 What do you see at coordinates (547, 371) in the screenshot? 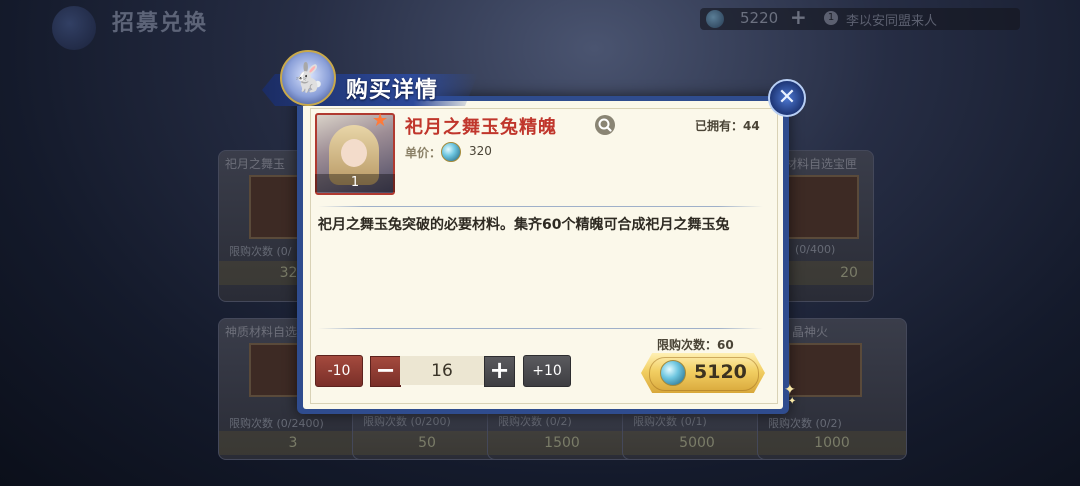
I see `increase-10-button: +10` at bounding box center [547, 371].